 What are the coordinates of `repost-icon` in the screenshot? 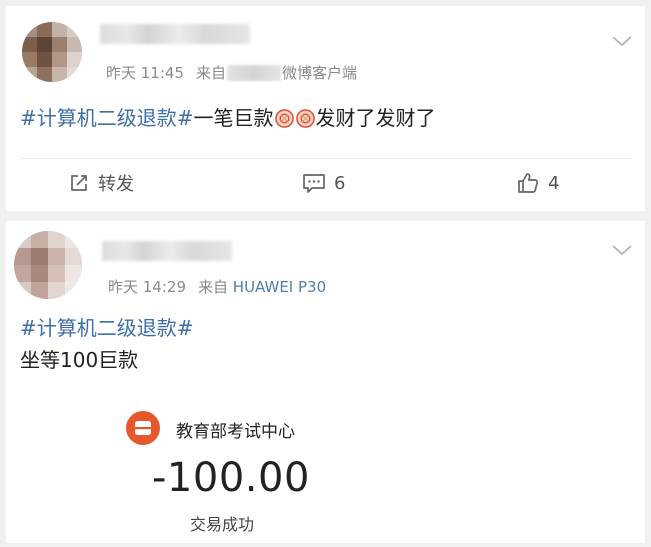 It's located at (79, 183).